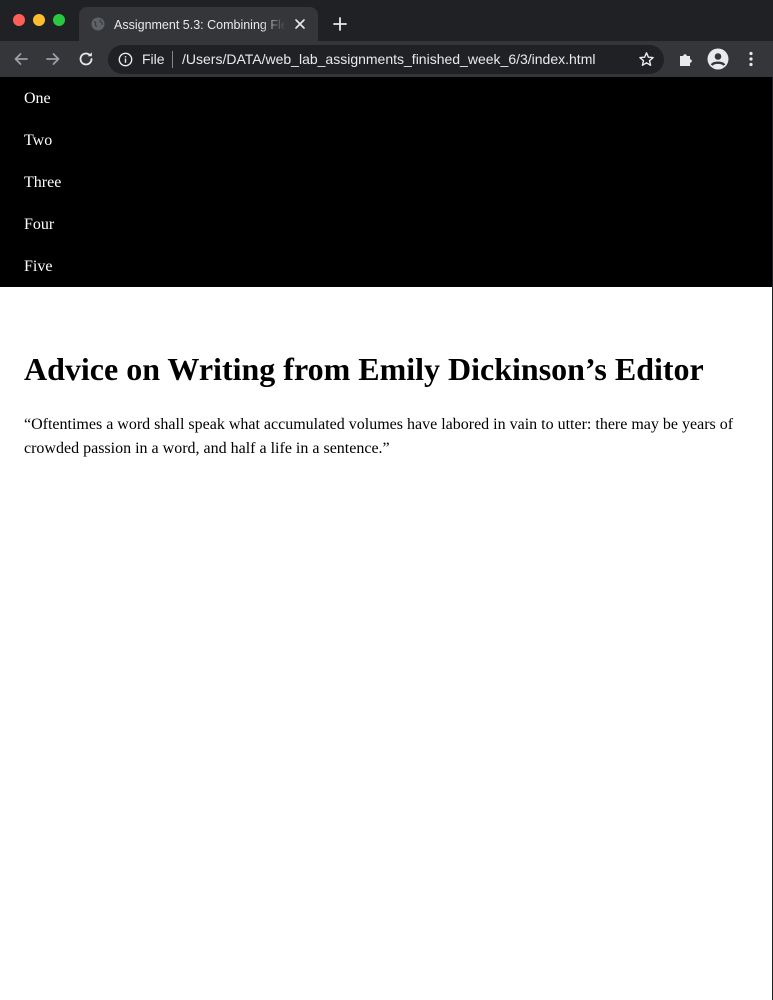 Image resolution: width=773 pixels, height=1000 pixels. I want to click on info-circle-icon, so click(125, 59).